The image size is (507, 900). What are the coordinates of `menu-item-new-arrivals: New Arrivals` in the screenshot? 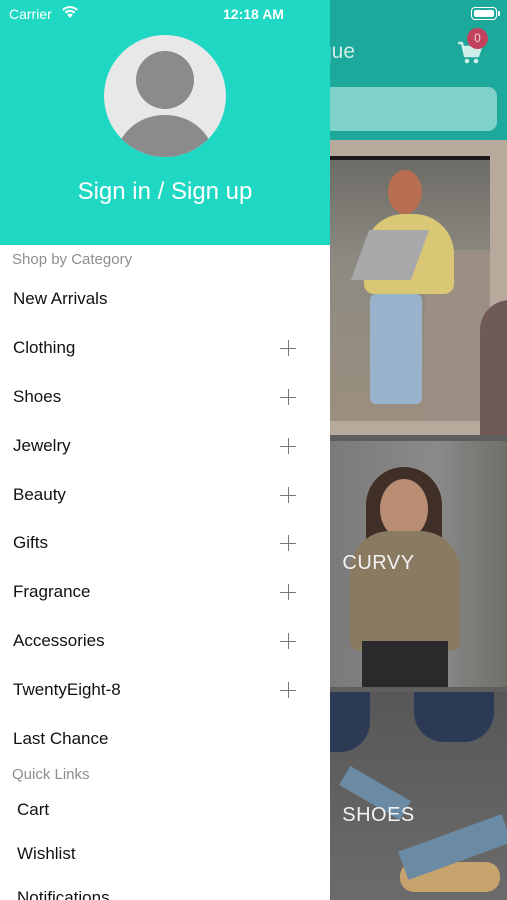 It's located at (165, 298).